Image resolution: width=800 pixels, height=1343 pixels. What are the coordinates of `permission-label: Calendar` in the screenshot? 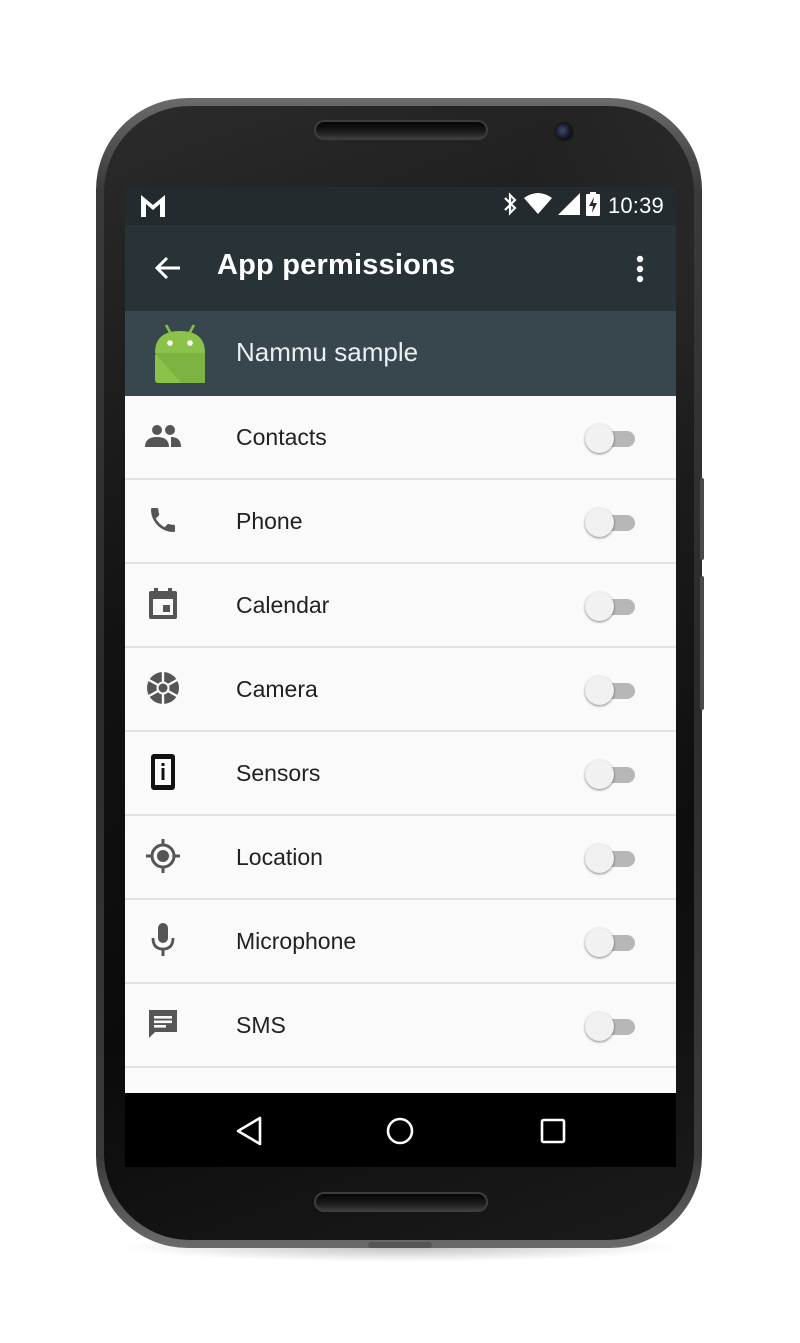 It's located at (283, 605).